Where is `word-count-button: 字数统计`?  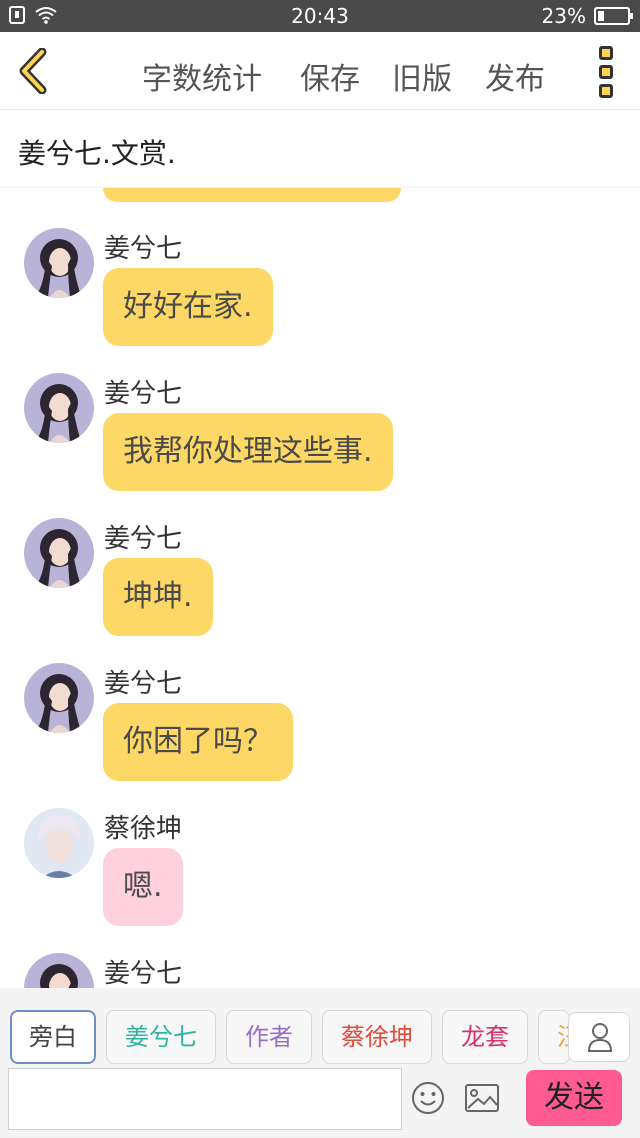 word-count-button: 字数统计 is located at coordinates (202, 76).